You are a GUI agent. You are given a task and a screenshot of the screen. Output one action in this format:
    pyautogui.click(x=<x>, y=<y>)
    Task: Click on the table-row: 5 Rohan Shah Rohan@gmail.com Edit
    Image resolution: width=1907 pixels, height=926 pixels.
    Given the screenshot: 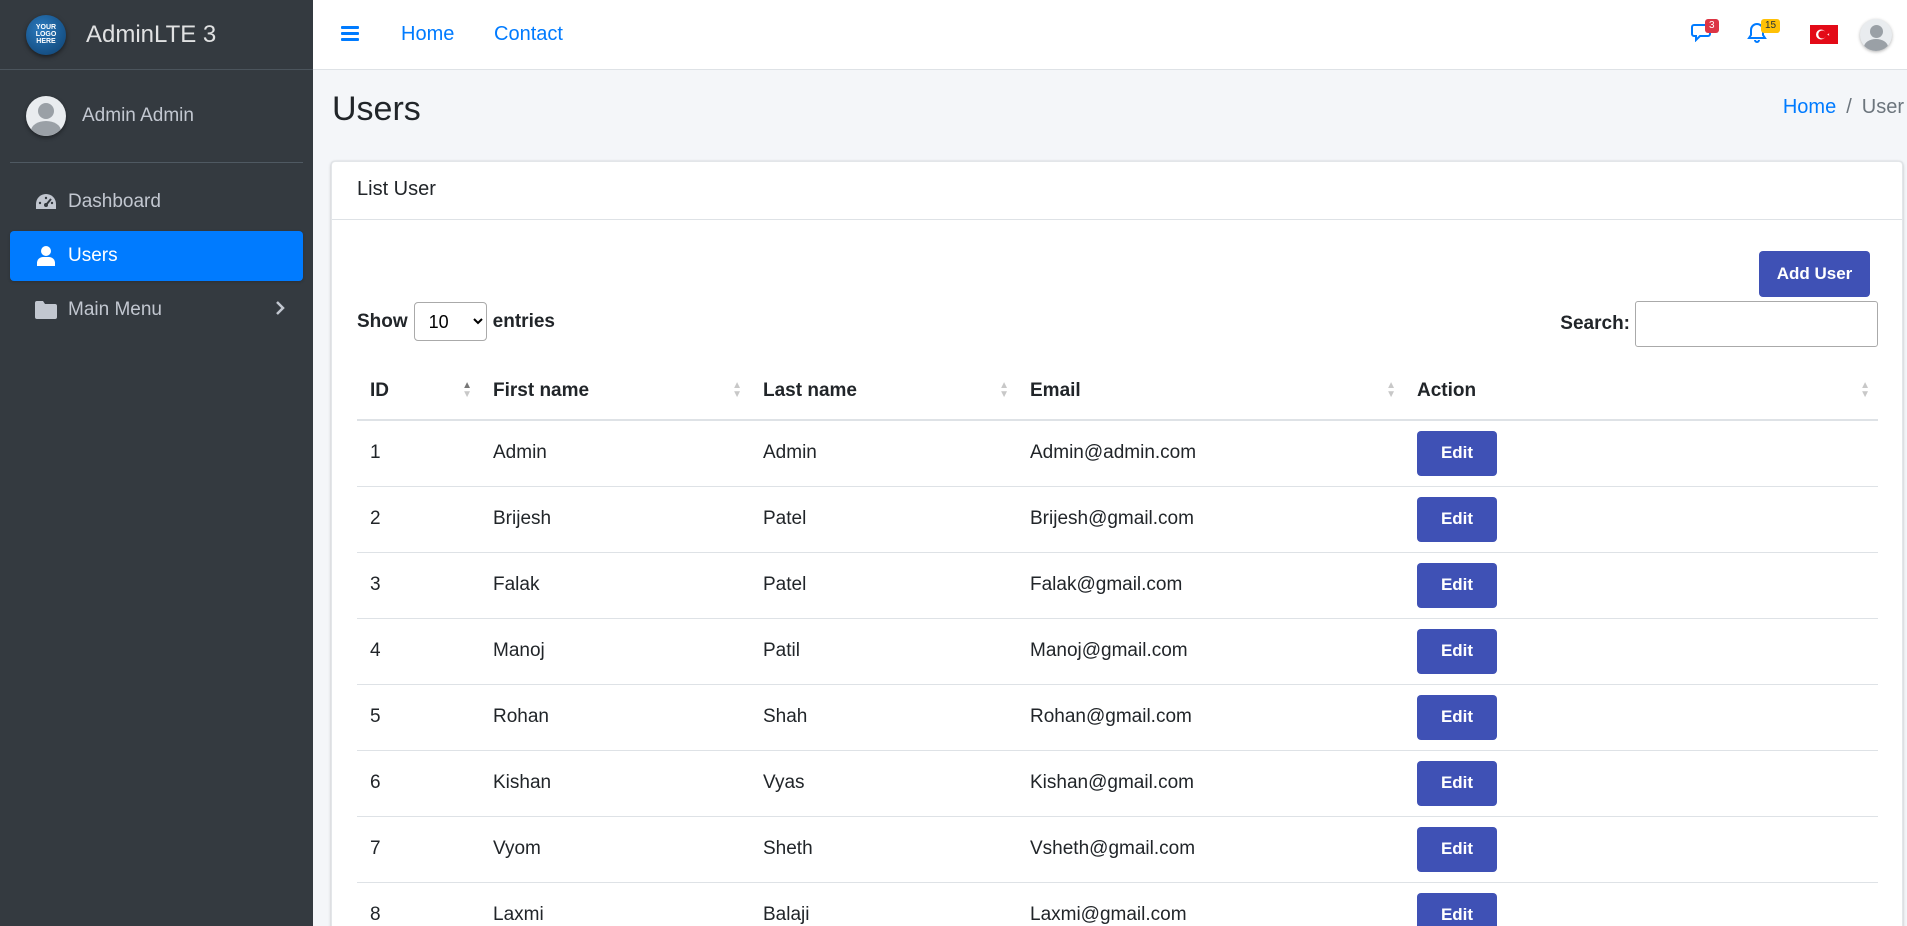 What is the action you would take?
    pyautogui.click(x=1117, y=717)
    